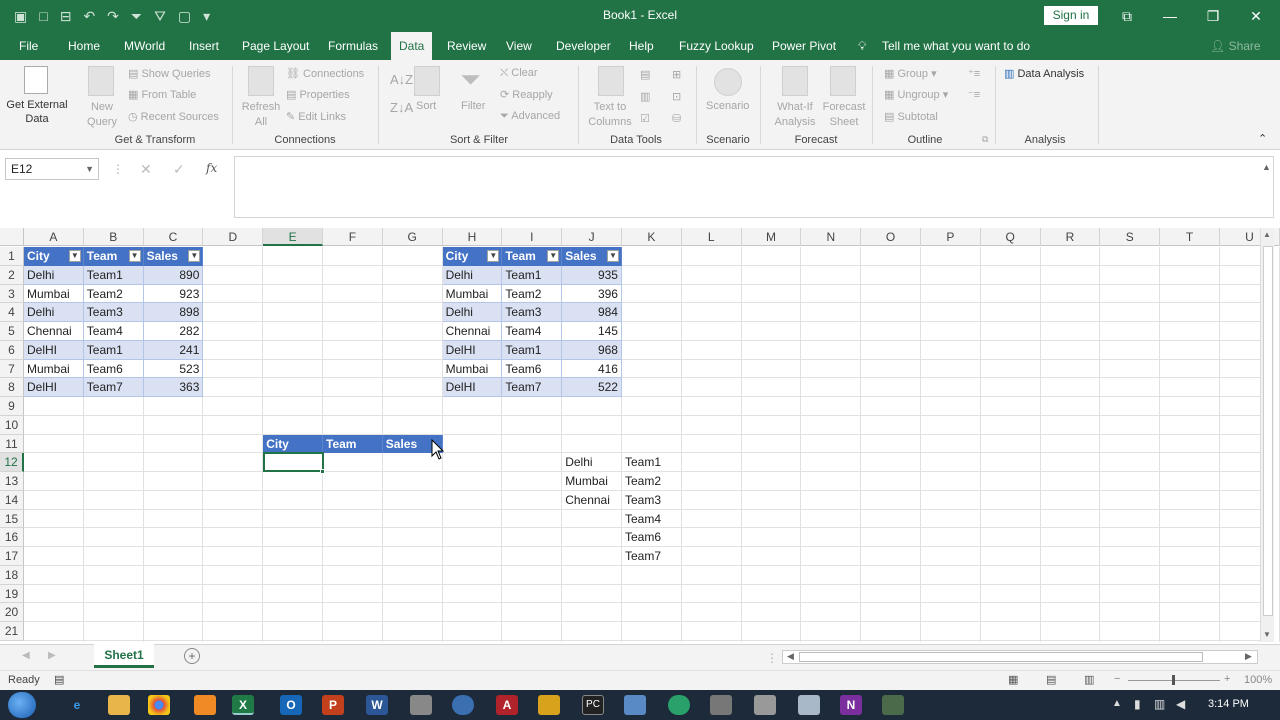  I want to click on scroll-right-icon: ▶, so click(1248, 656).